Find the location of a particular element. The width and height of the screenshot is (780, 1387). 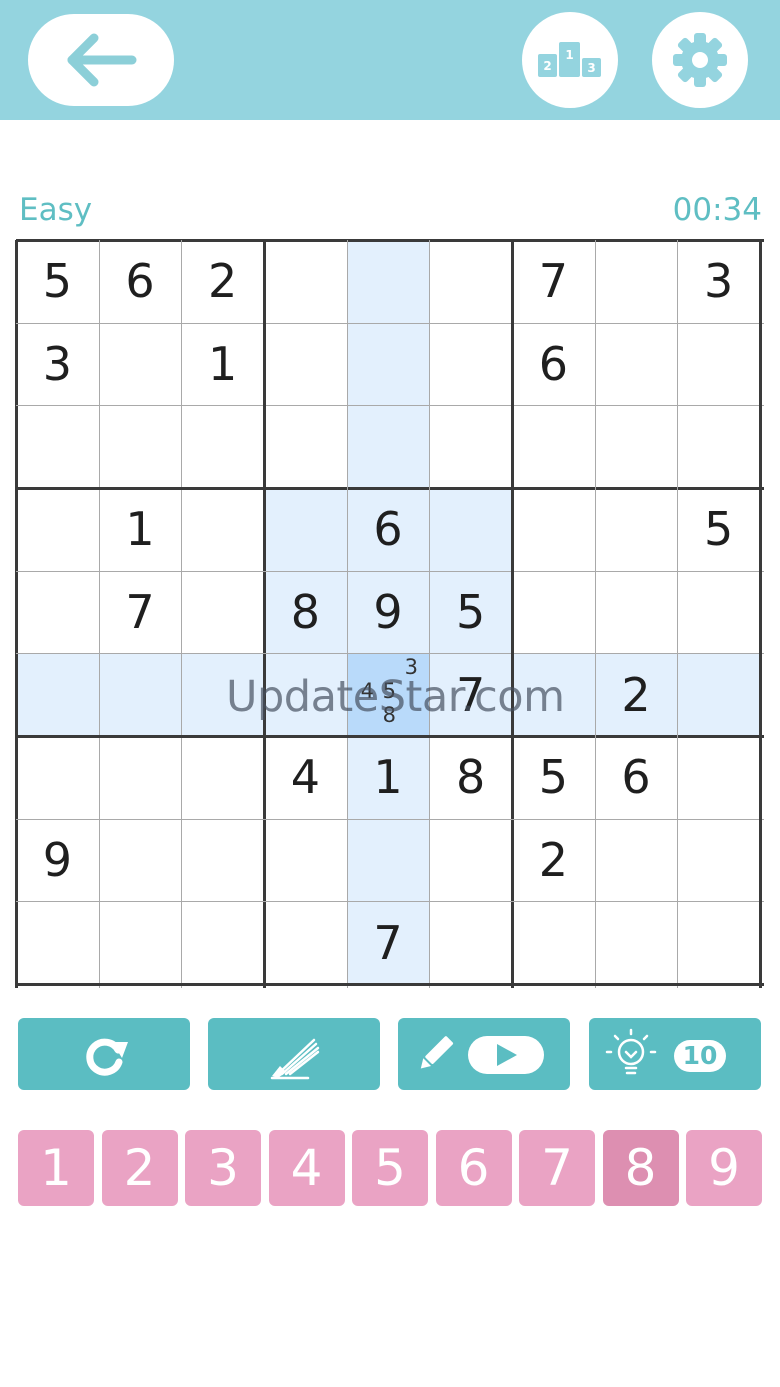

sudoku-cell-r2c5 is located at coordinates (388, 364).